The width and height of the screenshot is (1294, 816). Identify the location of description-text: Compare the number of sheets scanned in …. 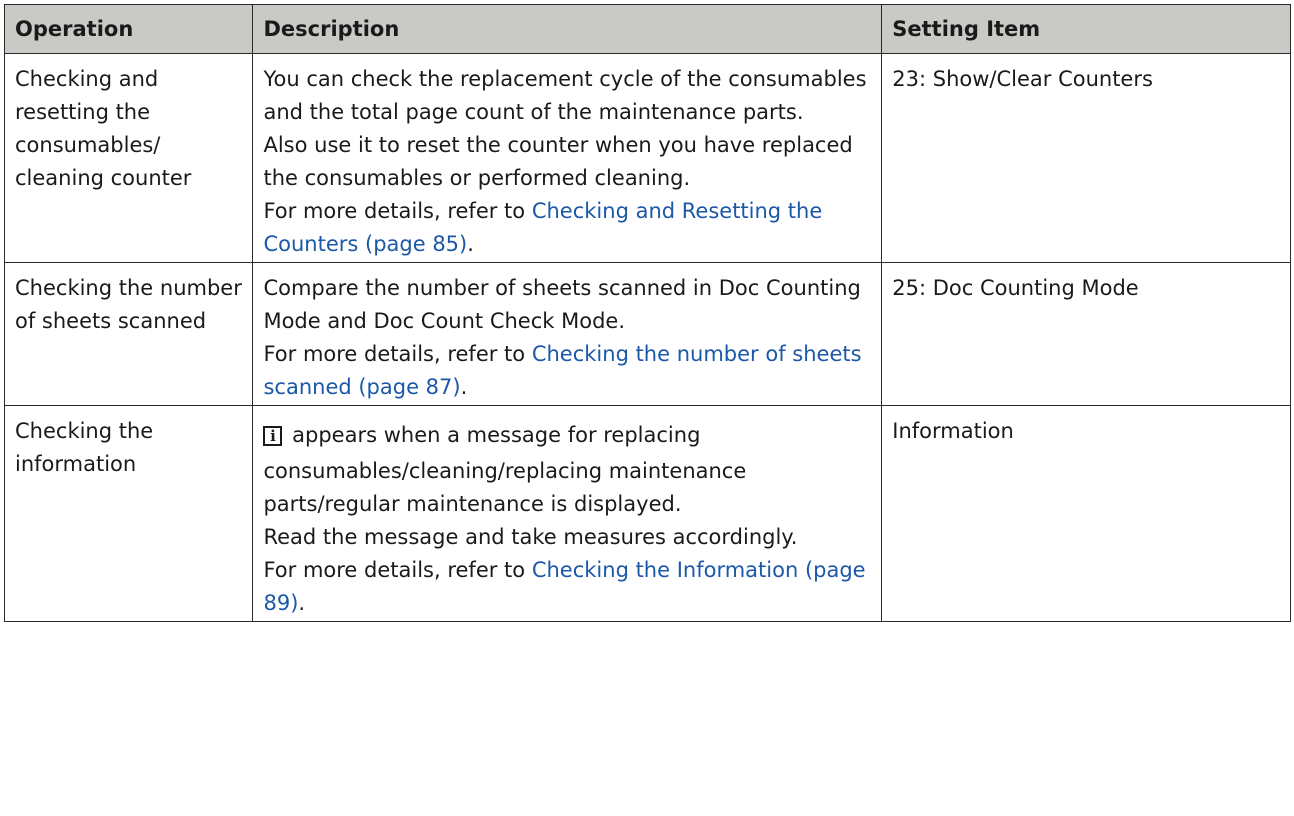
(562, 304).